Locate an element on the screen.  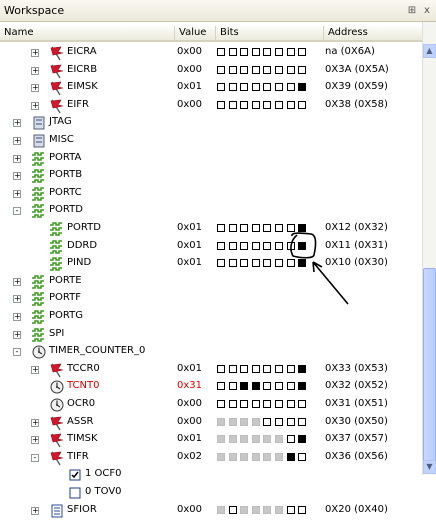
tree-row: + SFIOR 0x00 0X20 (0X40) is located at coordinates (211, 511).